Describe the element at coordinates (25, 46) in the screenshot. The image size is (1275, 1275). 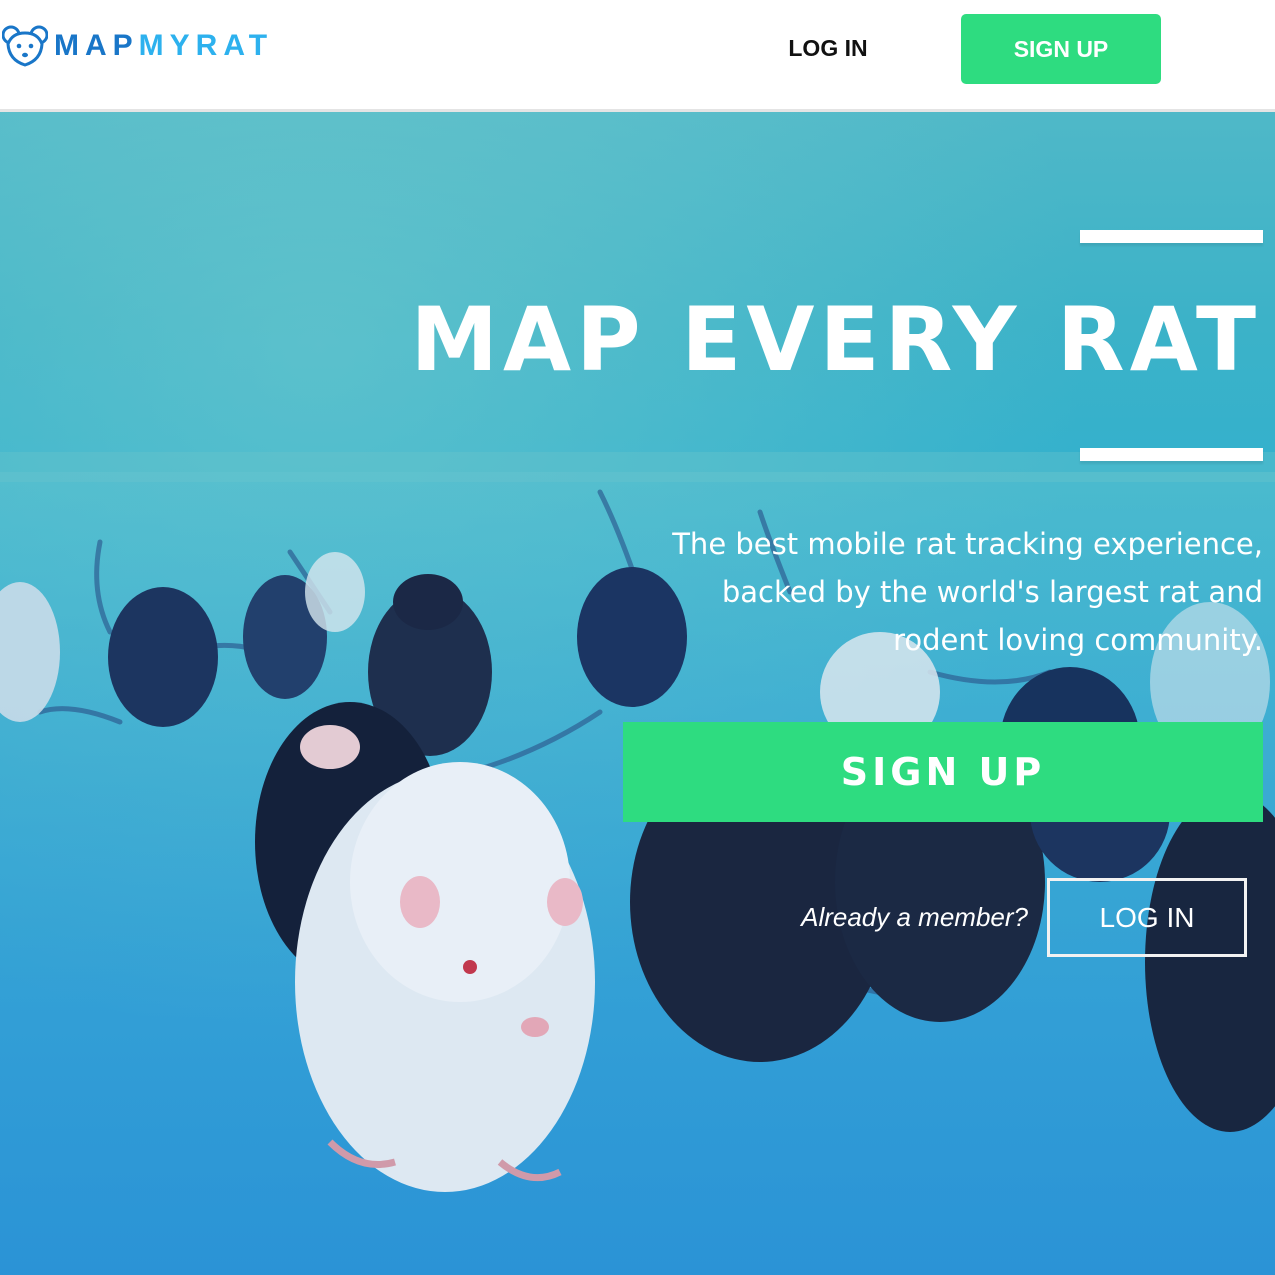
I see `rat-head-icon` at that location.